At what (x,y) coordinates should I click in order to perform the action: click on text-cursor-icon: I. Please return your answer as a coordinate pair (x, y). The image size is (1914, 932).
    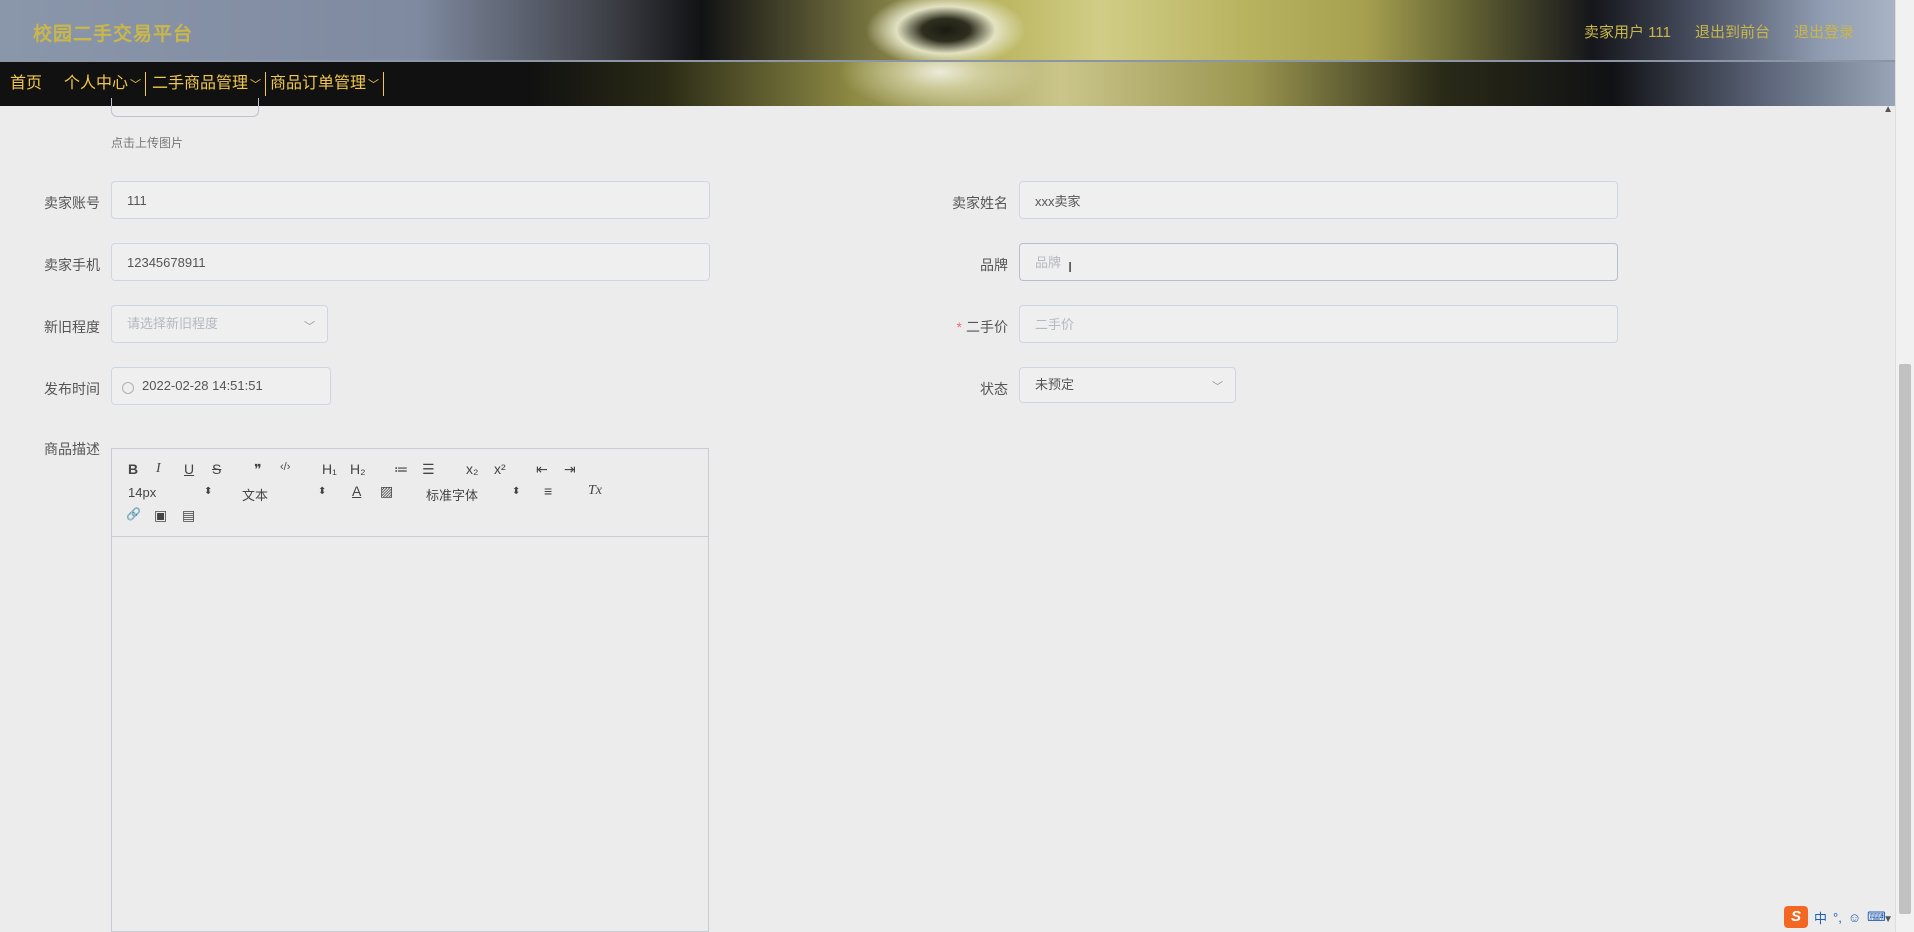
    Looking at the image, I should click on (1070, 267).